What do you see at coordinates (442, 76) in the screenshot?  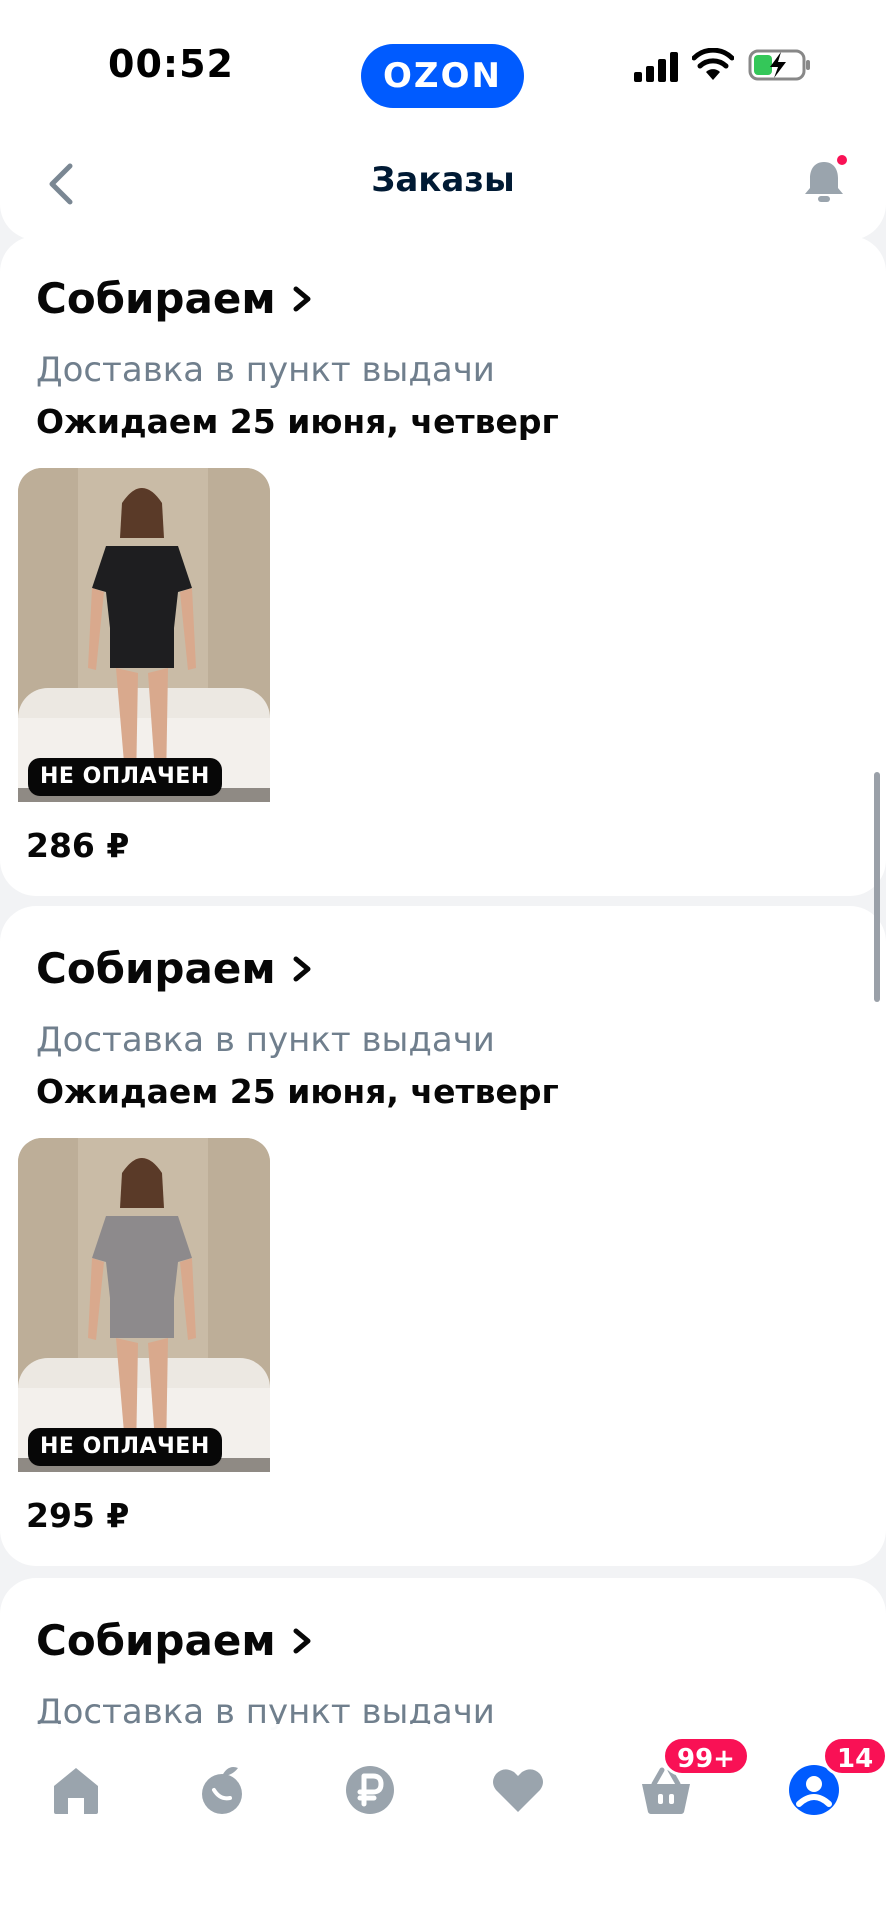 I see `ozon-logo: OZON` at bounding box center [442, 76].